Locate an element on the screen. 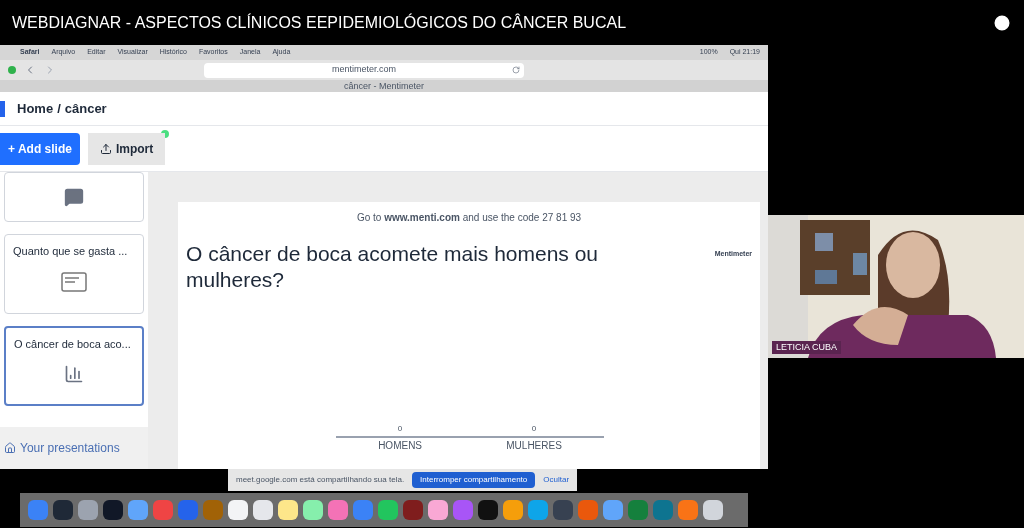 This screenshot has width=1024, height=528. logo-mark is located at coordinates (2, 108).